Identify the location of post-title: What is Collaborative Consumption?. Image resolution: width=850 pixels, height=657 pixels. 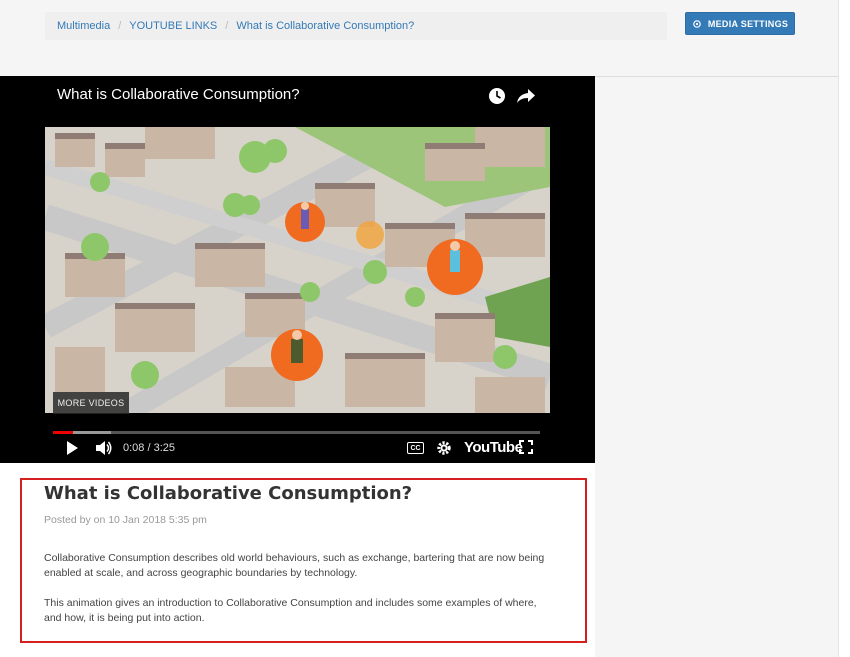
(228, 493).